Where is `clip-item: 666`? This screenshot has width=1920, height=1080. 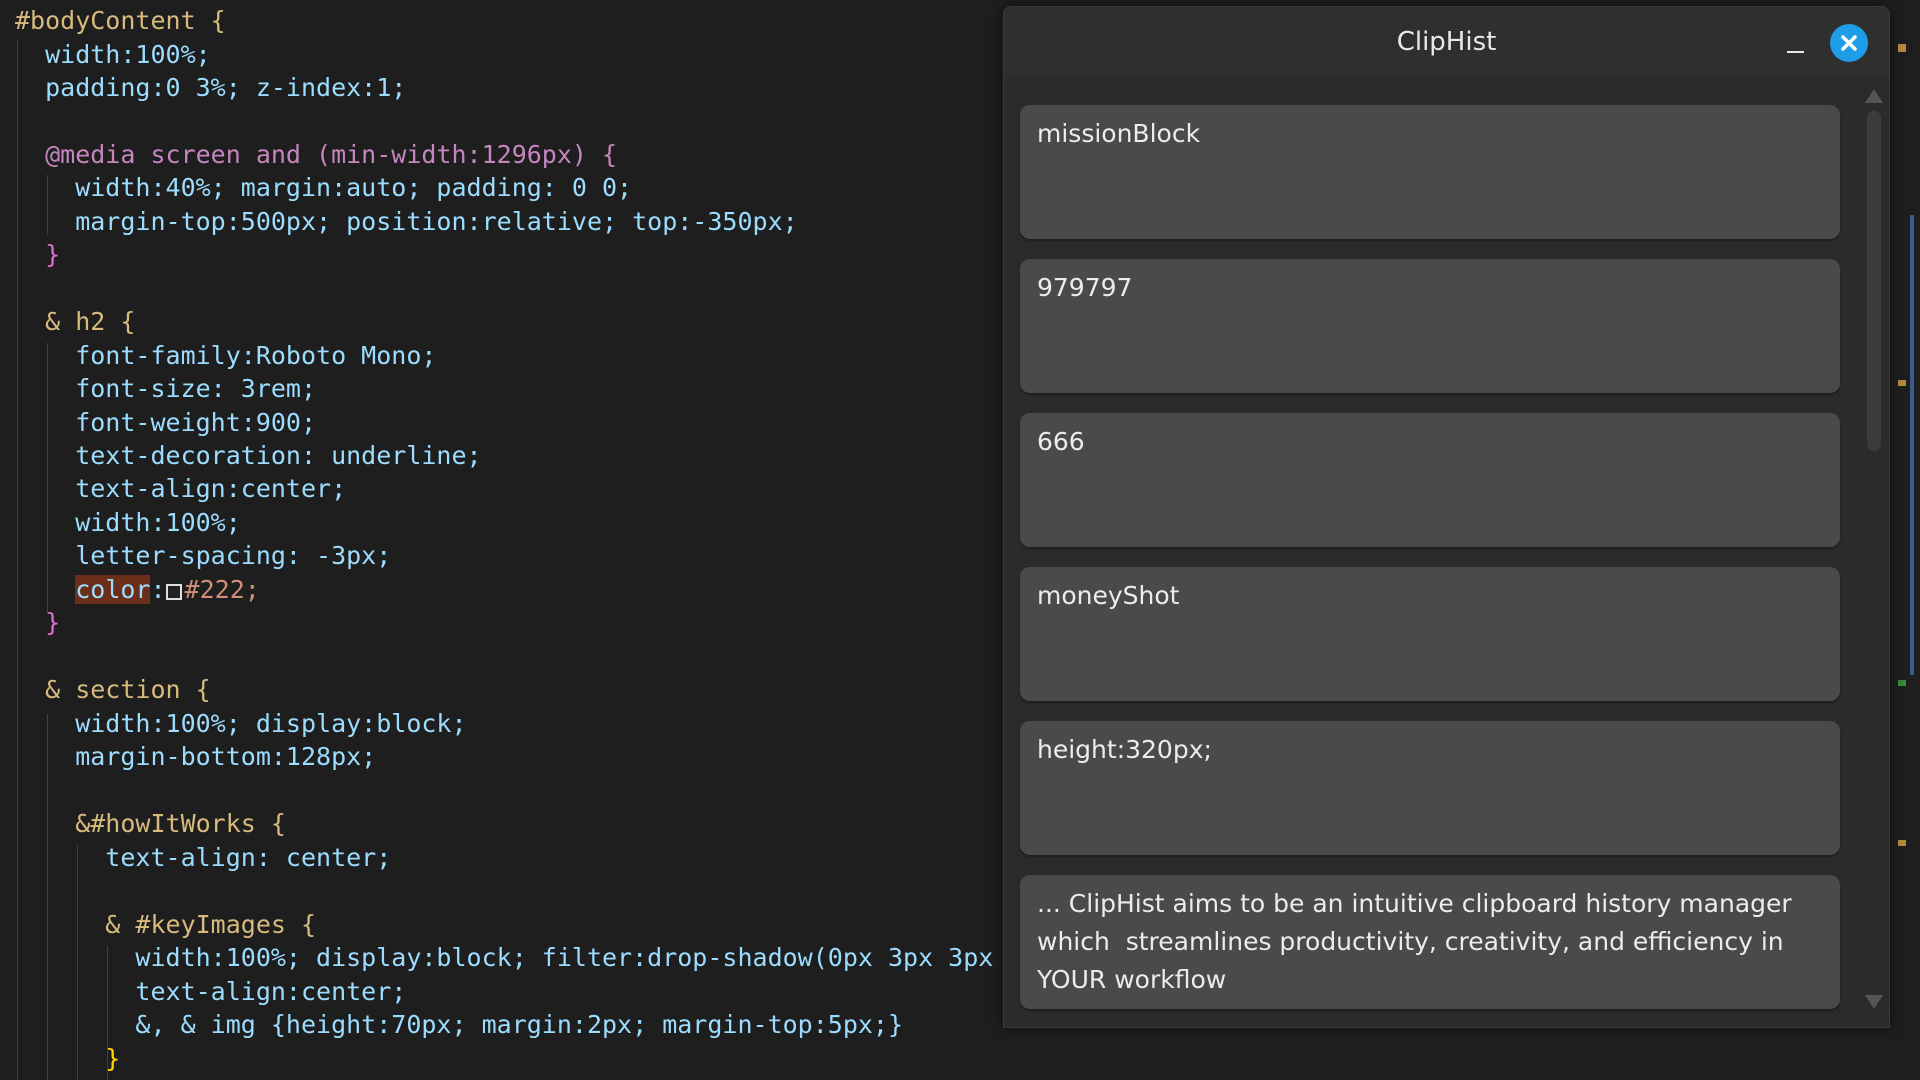
clip-item: 666 is located at coordinates (1430, 480).